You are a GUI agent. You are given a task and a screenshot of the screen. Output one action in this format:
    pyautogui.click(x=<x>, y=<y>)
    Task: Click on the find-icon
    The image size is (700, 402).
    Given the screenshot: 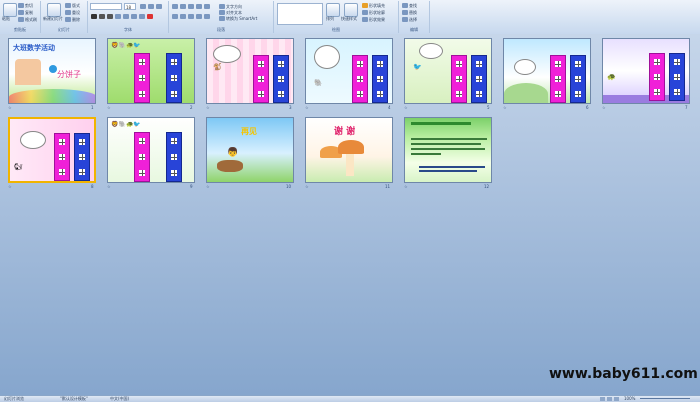 What is the action you would take?
    pyautogui.click(x=405, y=5)
    